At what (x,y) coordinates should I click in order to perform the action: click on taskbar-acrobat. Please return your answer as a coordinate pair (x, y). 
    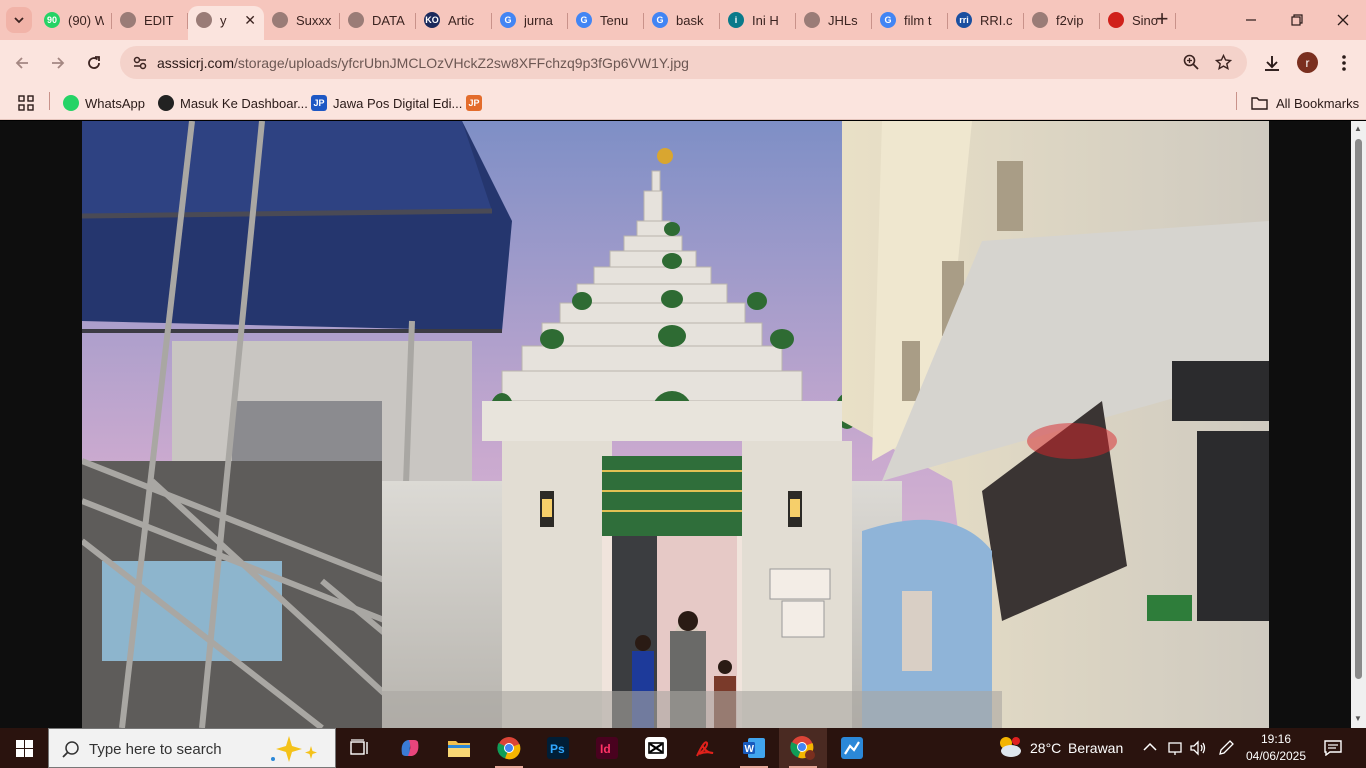
    Looking at the image, I should click on (705, 748).